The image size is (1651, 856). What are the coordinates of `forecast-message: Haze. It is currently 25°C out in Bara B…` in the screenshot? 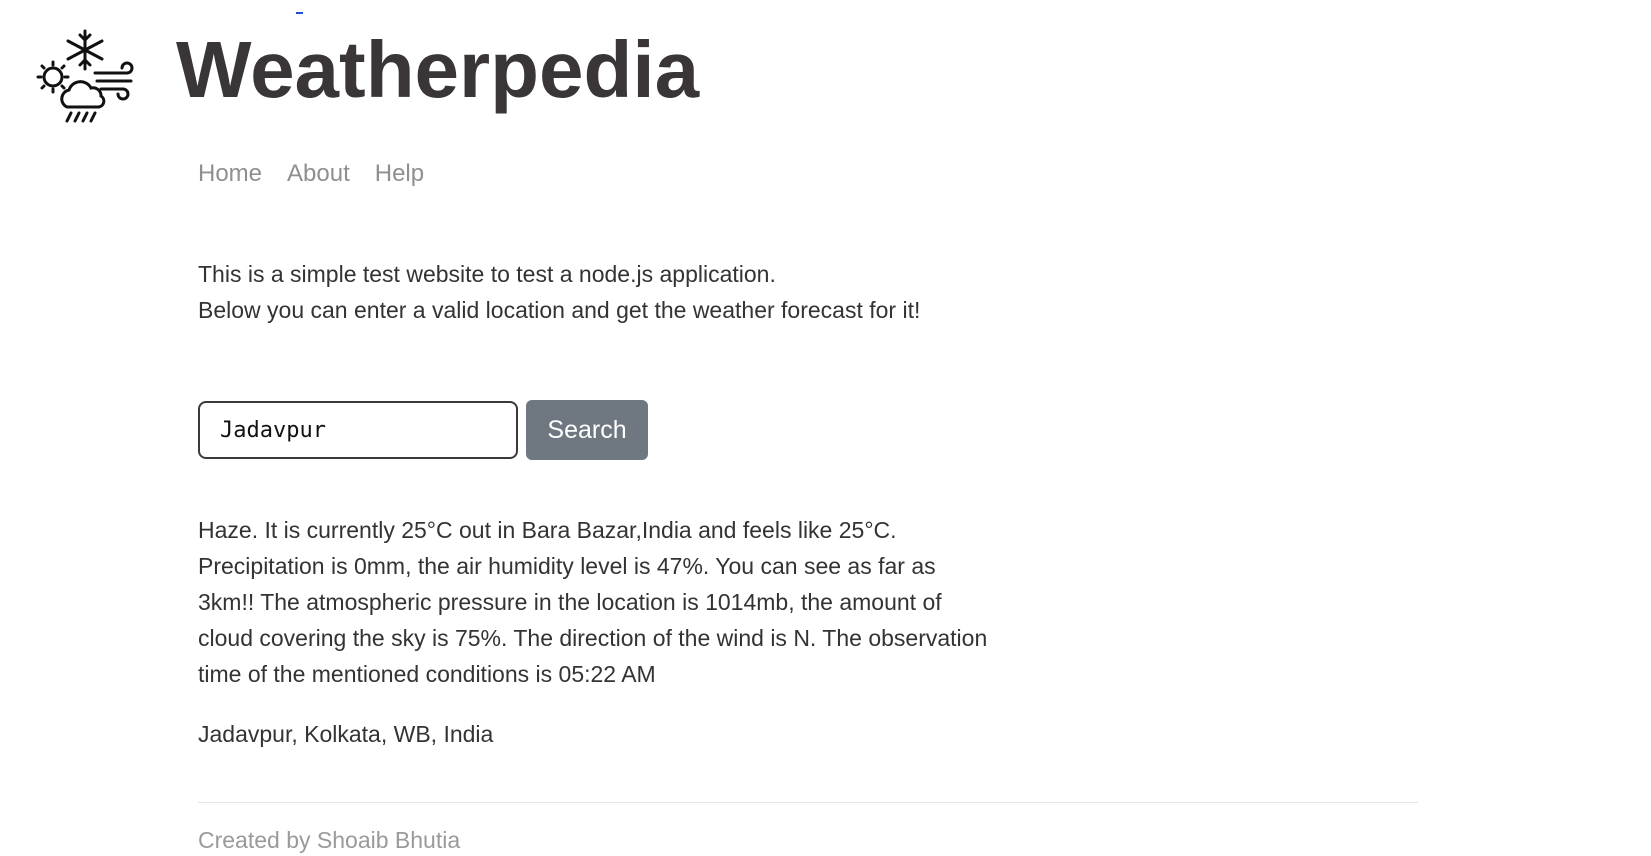 It's located at (593, 602).